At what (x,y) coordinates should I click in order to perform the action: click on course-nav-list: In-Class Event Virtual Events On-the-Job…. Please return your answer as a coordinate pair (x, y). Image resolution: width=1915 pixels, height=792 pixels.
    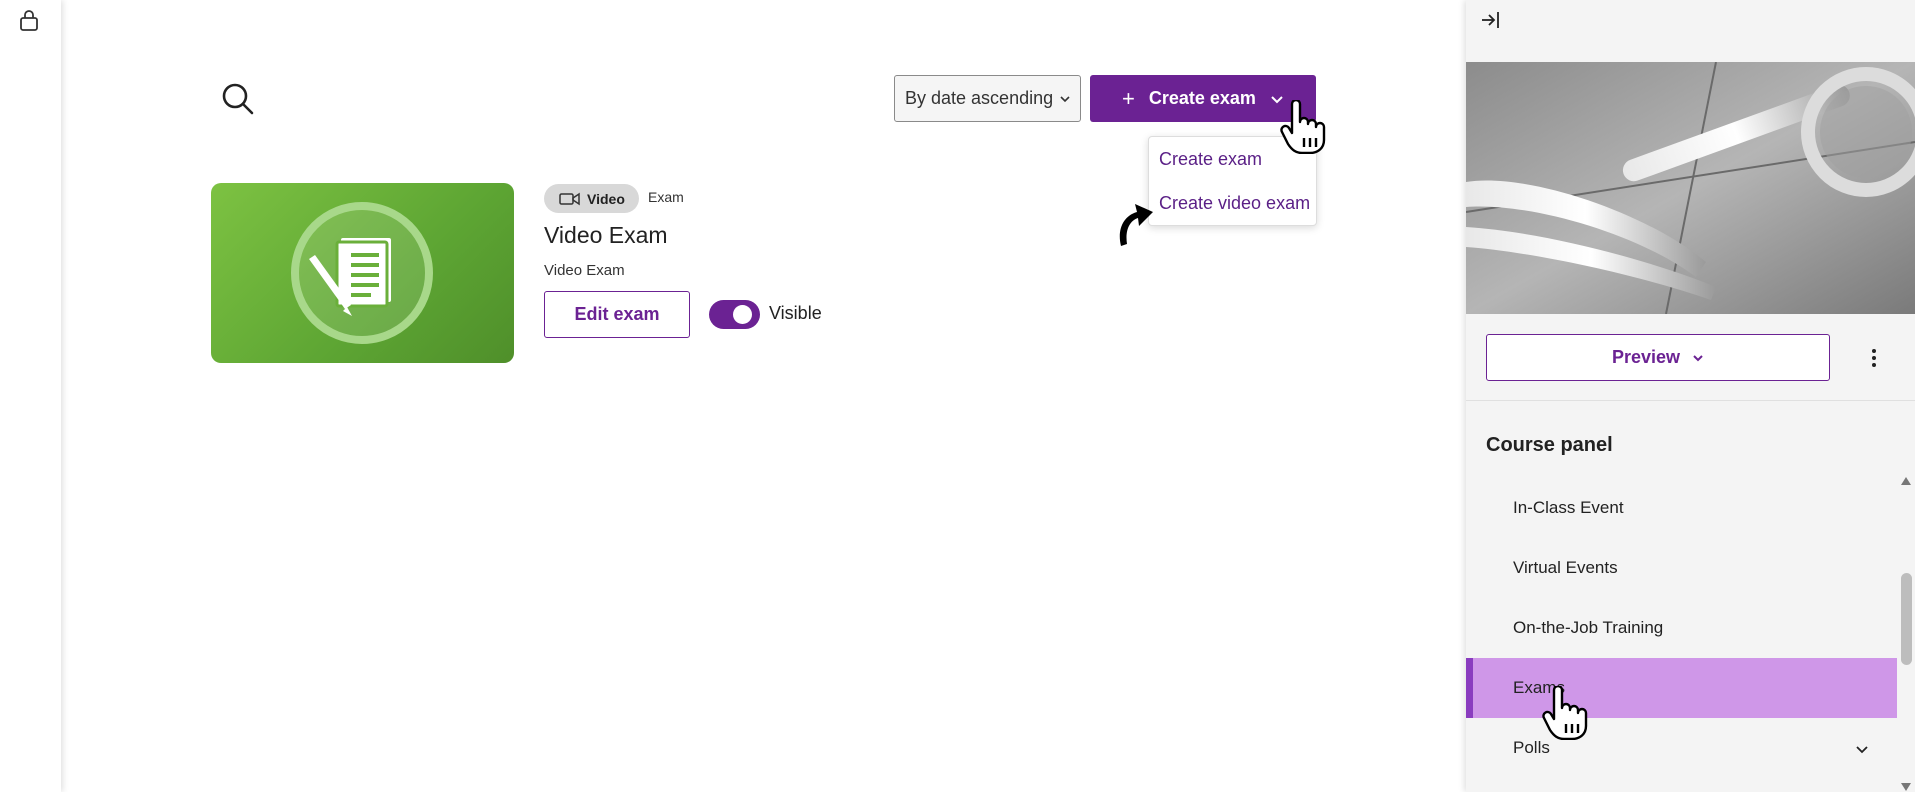
    Looking at the image, I should click on (1681, 628).